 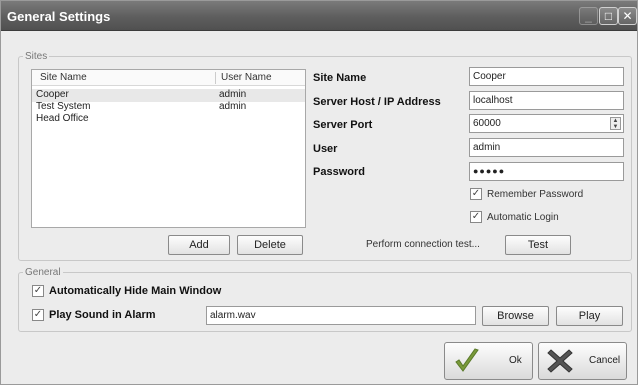 I want to click on checkmark-icon, so click(x=467, y=360).